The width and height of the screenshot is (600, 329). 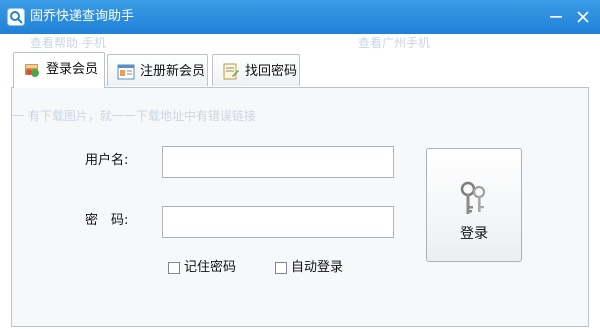 I want to click on username-field, so click(x=278, y=162).